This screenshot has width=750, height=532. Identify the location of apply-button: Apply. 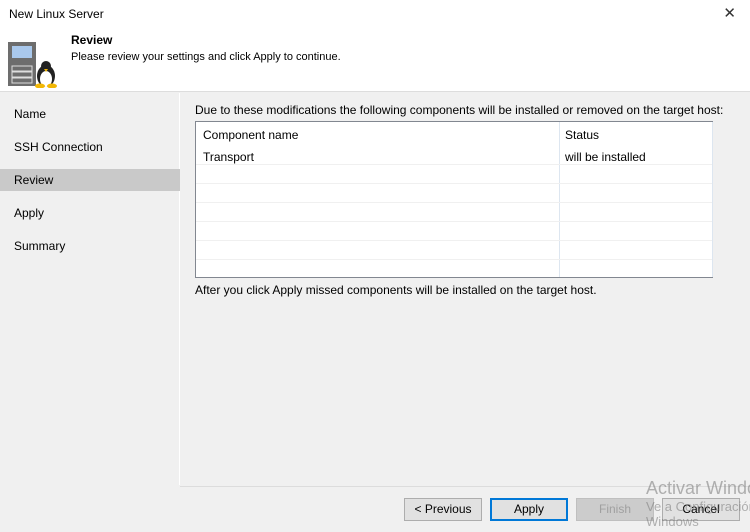
(529, 509).